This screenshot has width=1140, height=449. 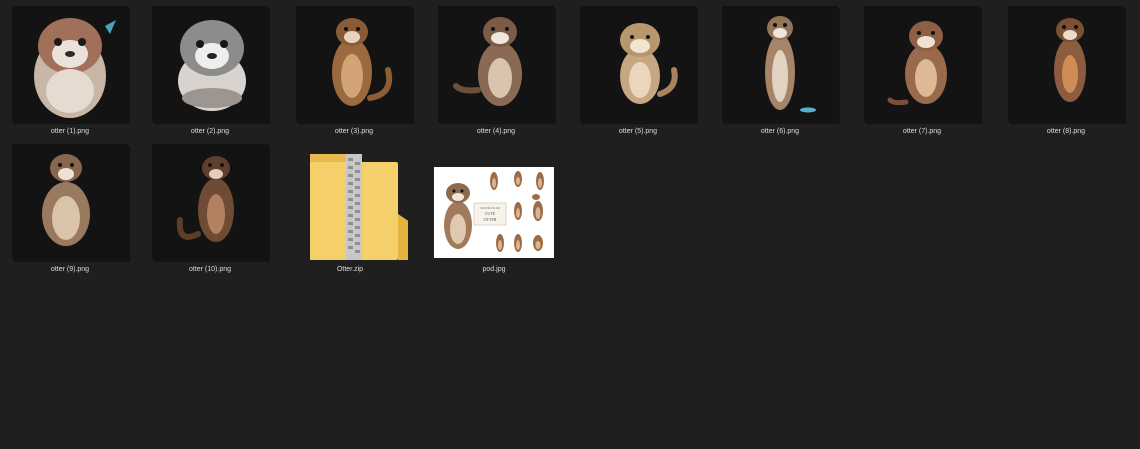 I want to click on file-tile: otter (7).png, so click(x=922, y=68).